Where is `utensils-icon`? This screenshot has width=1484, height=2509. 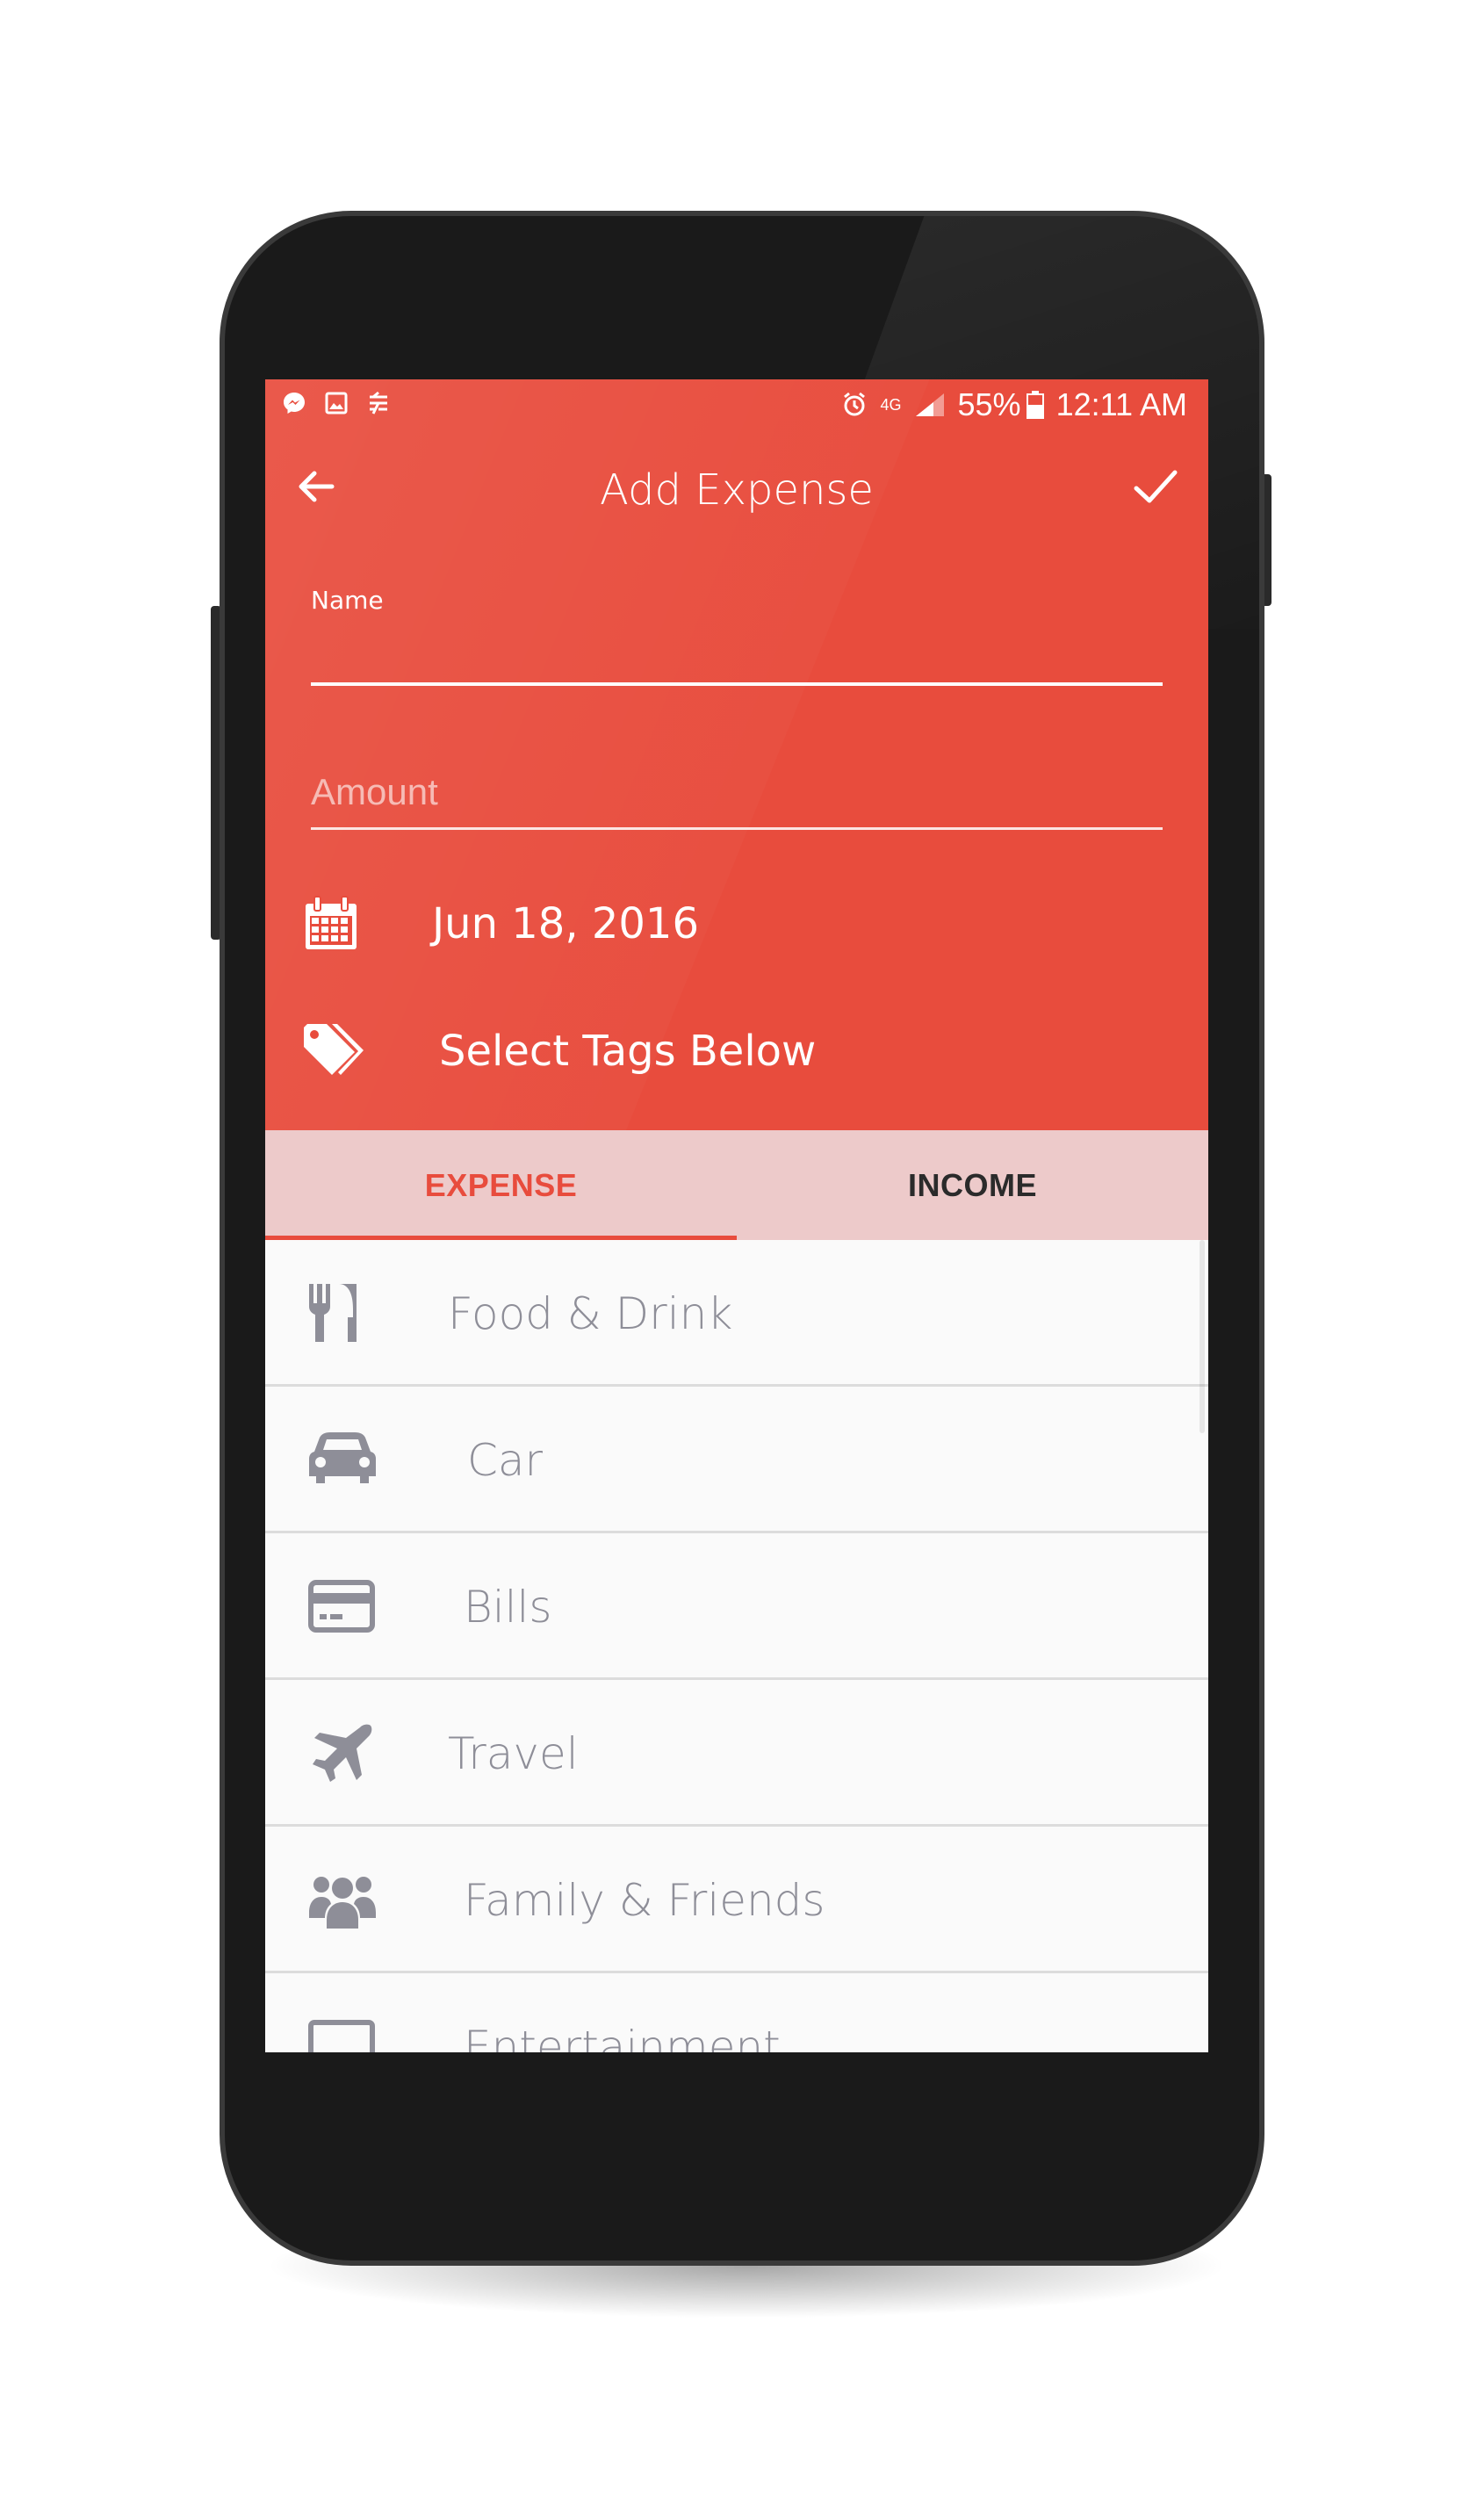 utensils-icon is located at coordinates (333, 1313).